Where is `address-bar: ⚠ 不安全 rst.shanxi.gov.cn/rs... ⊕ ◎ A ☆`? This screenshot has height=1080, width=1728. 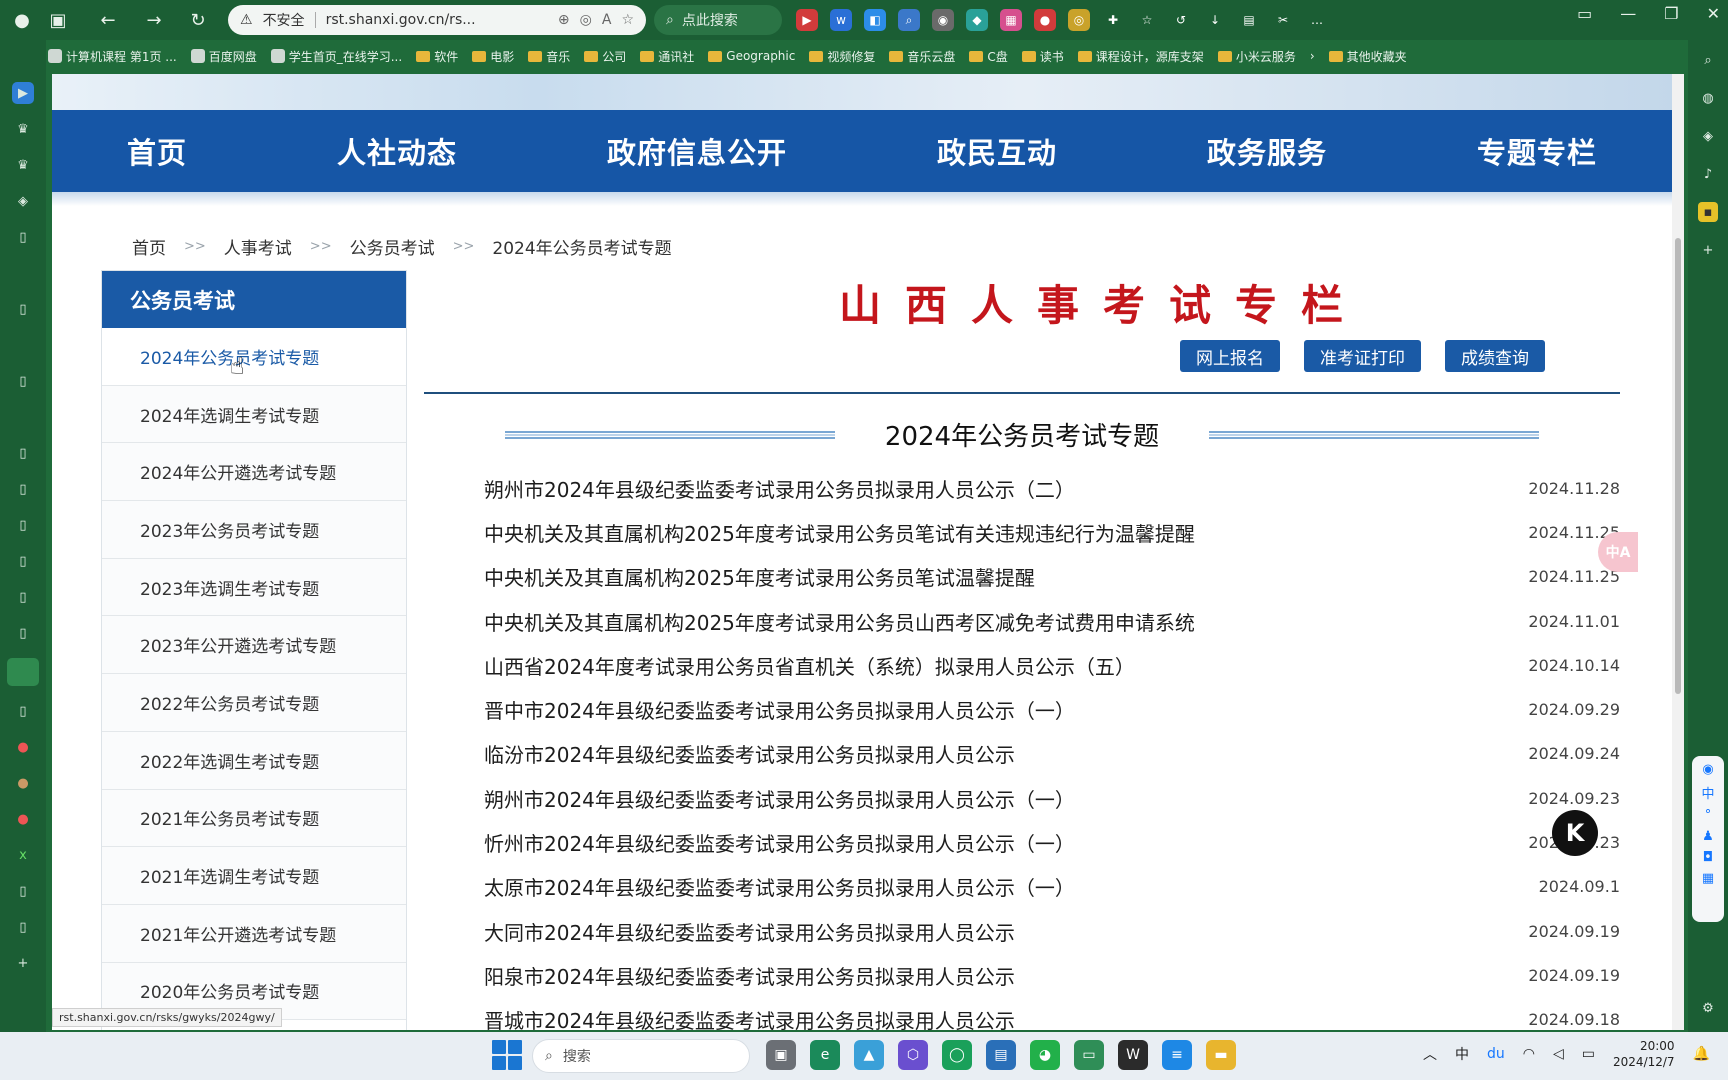
address-bar: ⚠ 不安全 rst.shanxi.gov.cn/rs... ⊕ ◎ A ☆ is located at coordinates (437, 20).